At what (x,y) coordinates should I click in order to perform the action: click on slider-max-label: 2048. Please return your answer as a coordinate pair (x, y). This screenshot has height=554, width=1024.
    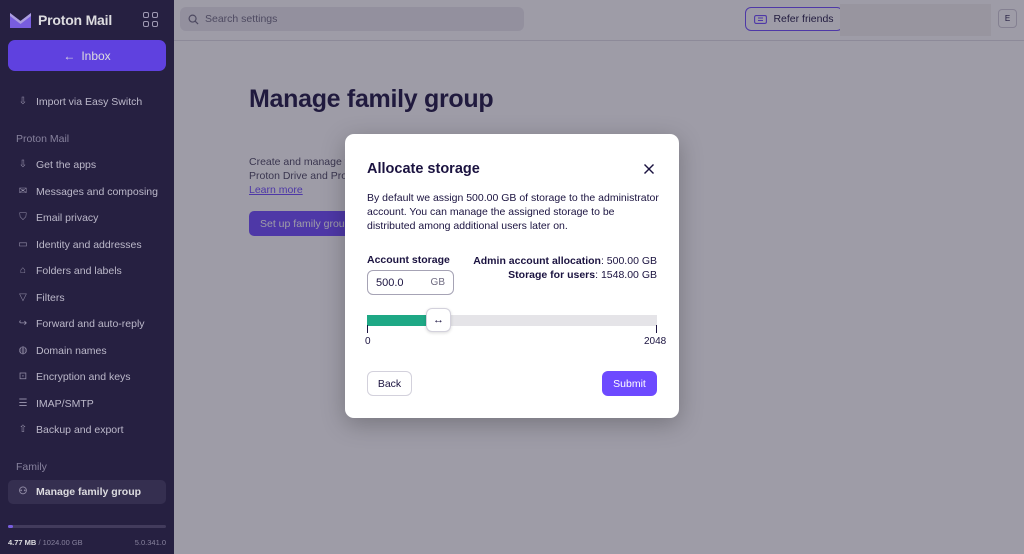
    Looking at the image, I should click on (655, 341).